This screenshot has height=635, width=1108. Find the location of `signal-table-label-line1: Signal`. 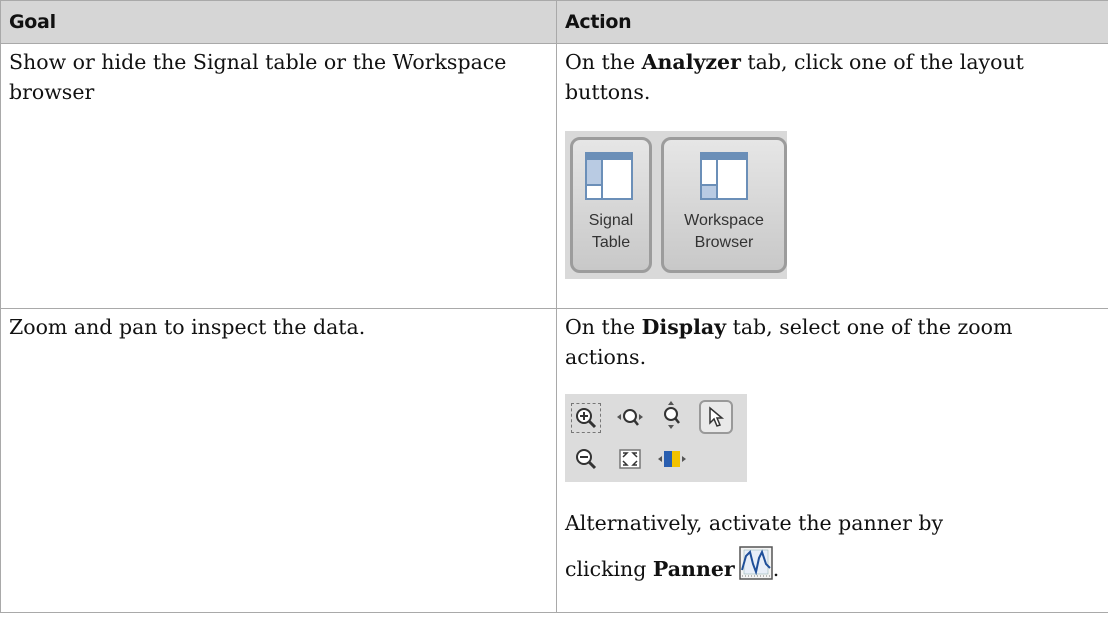

signal-table-label-line1: Signal is located at coordinates (611, 220).